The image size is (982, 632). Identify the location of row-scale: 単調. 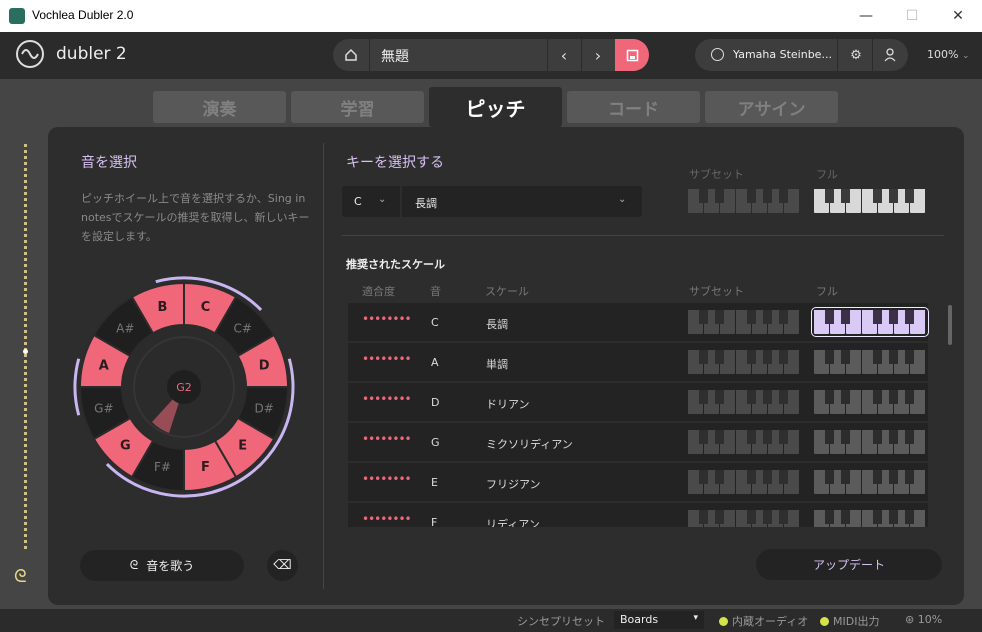
(497, 364).